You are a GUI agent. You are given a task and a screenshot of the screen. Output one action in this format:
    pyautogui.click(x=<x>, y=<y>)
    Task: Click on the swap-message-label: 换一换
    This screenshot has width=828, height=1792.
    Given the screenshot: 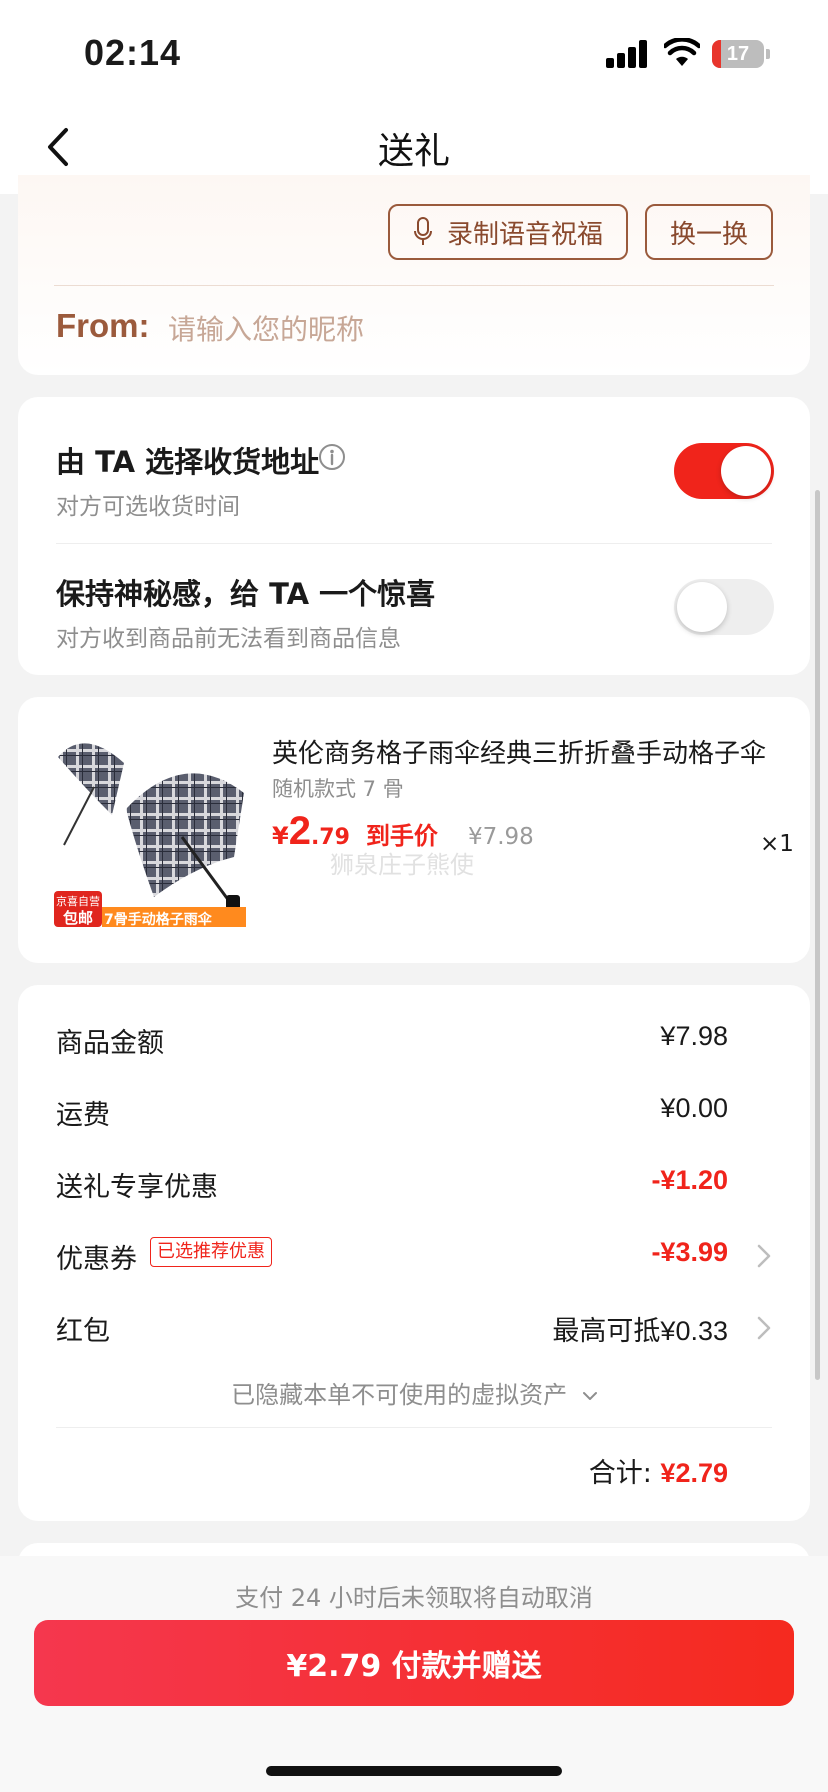 What is the action you would take?
    pyautogui.click(x=708, y=234)
    